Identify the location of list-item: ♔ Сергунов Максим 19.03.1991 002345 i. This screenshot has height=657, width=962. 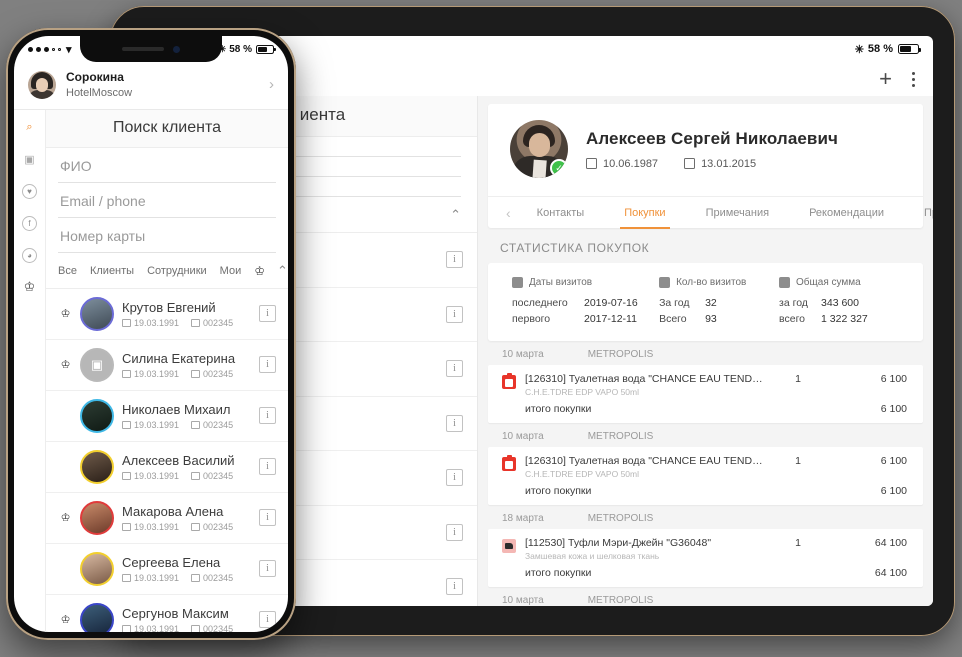
(167, 613).